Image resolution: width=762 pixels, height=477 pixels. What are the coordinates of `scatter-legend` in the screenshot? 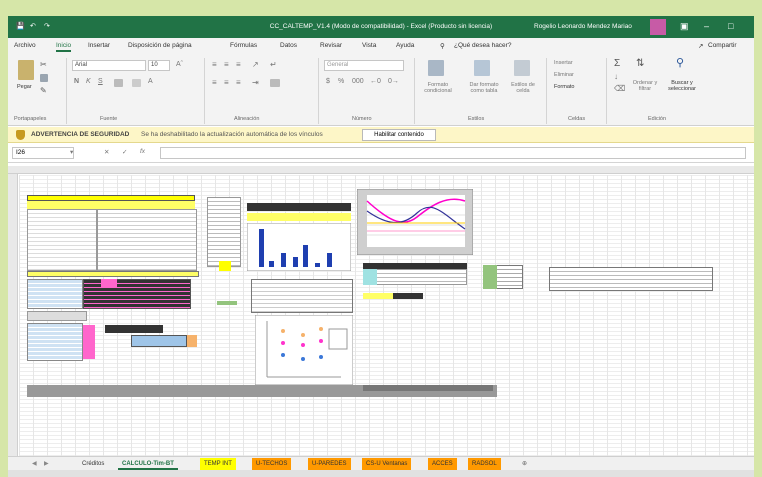 It's located at (338, 339).